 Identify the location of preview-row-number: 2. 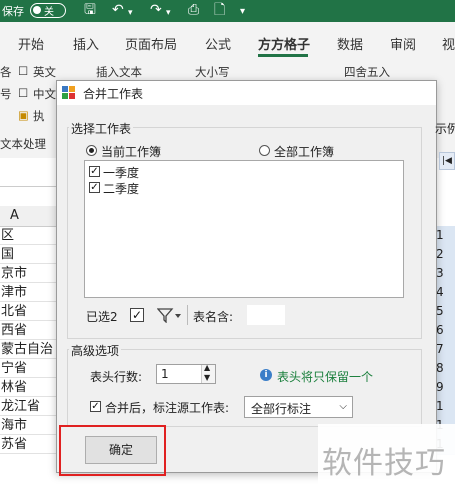
(445, 255).